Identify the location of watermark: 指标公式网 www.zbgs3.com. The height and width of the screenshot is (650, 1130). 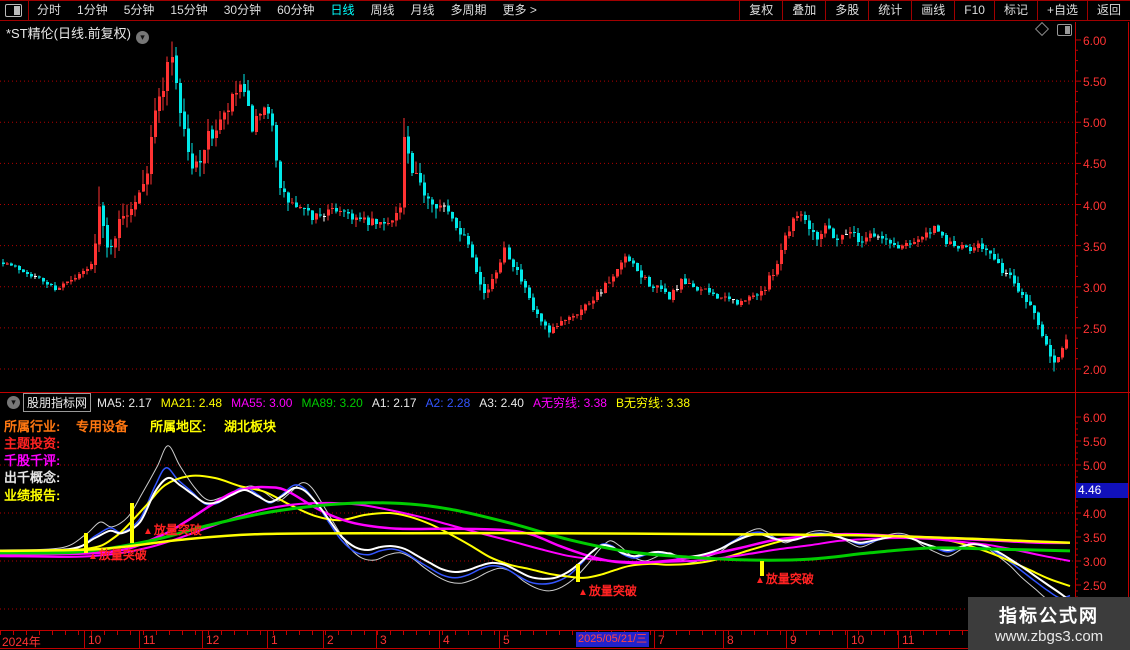
(1049, 623).